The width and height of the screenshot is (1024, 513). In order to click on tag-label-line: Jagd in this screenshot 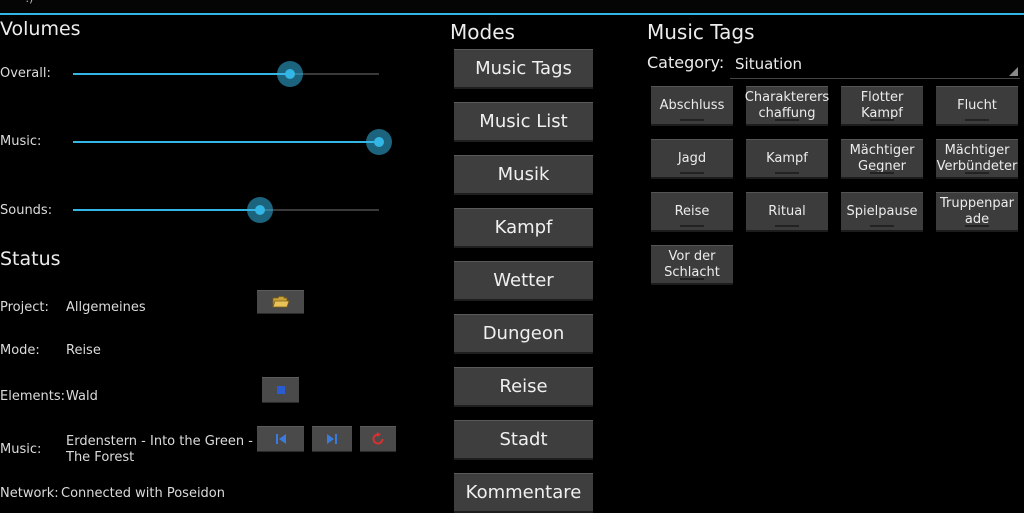, I will do `click(692, 158)`.